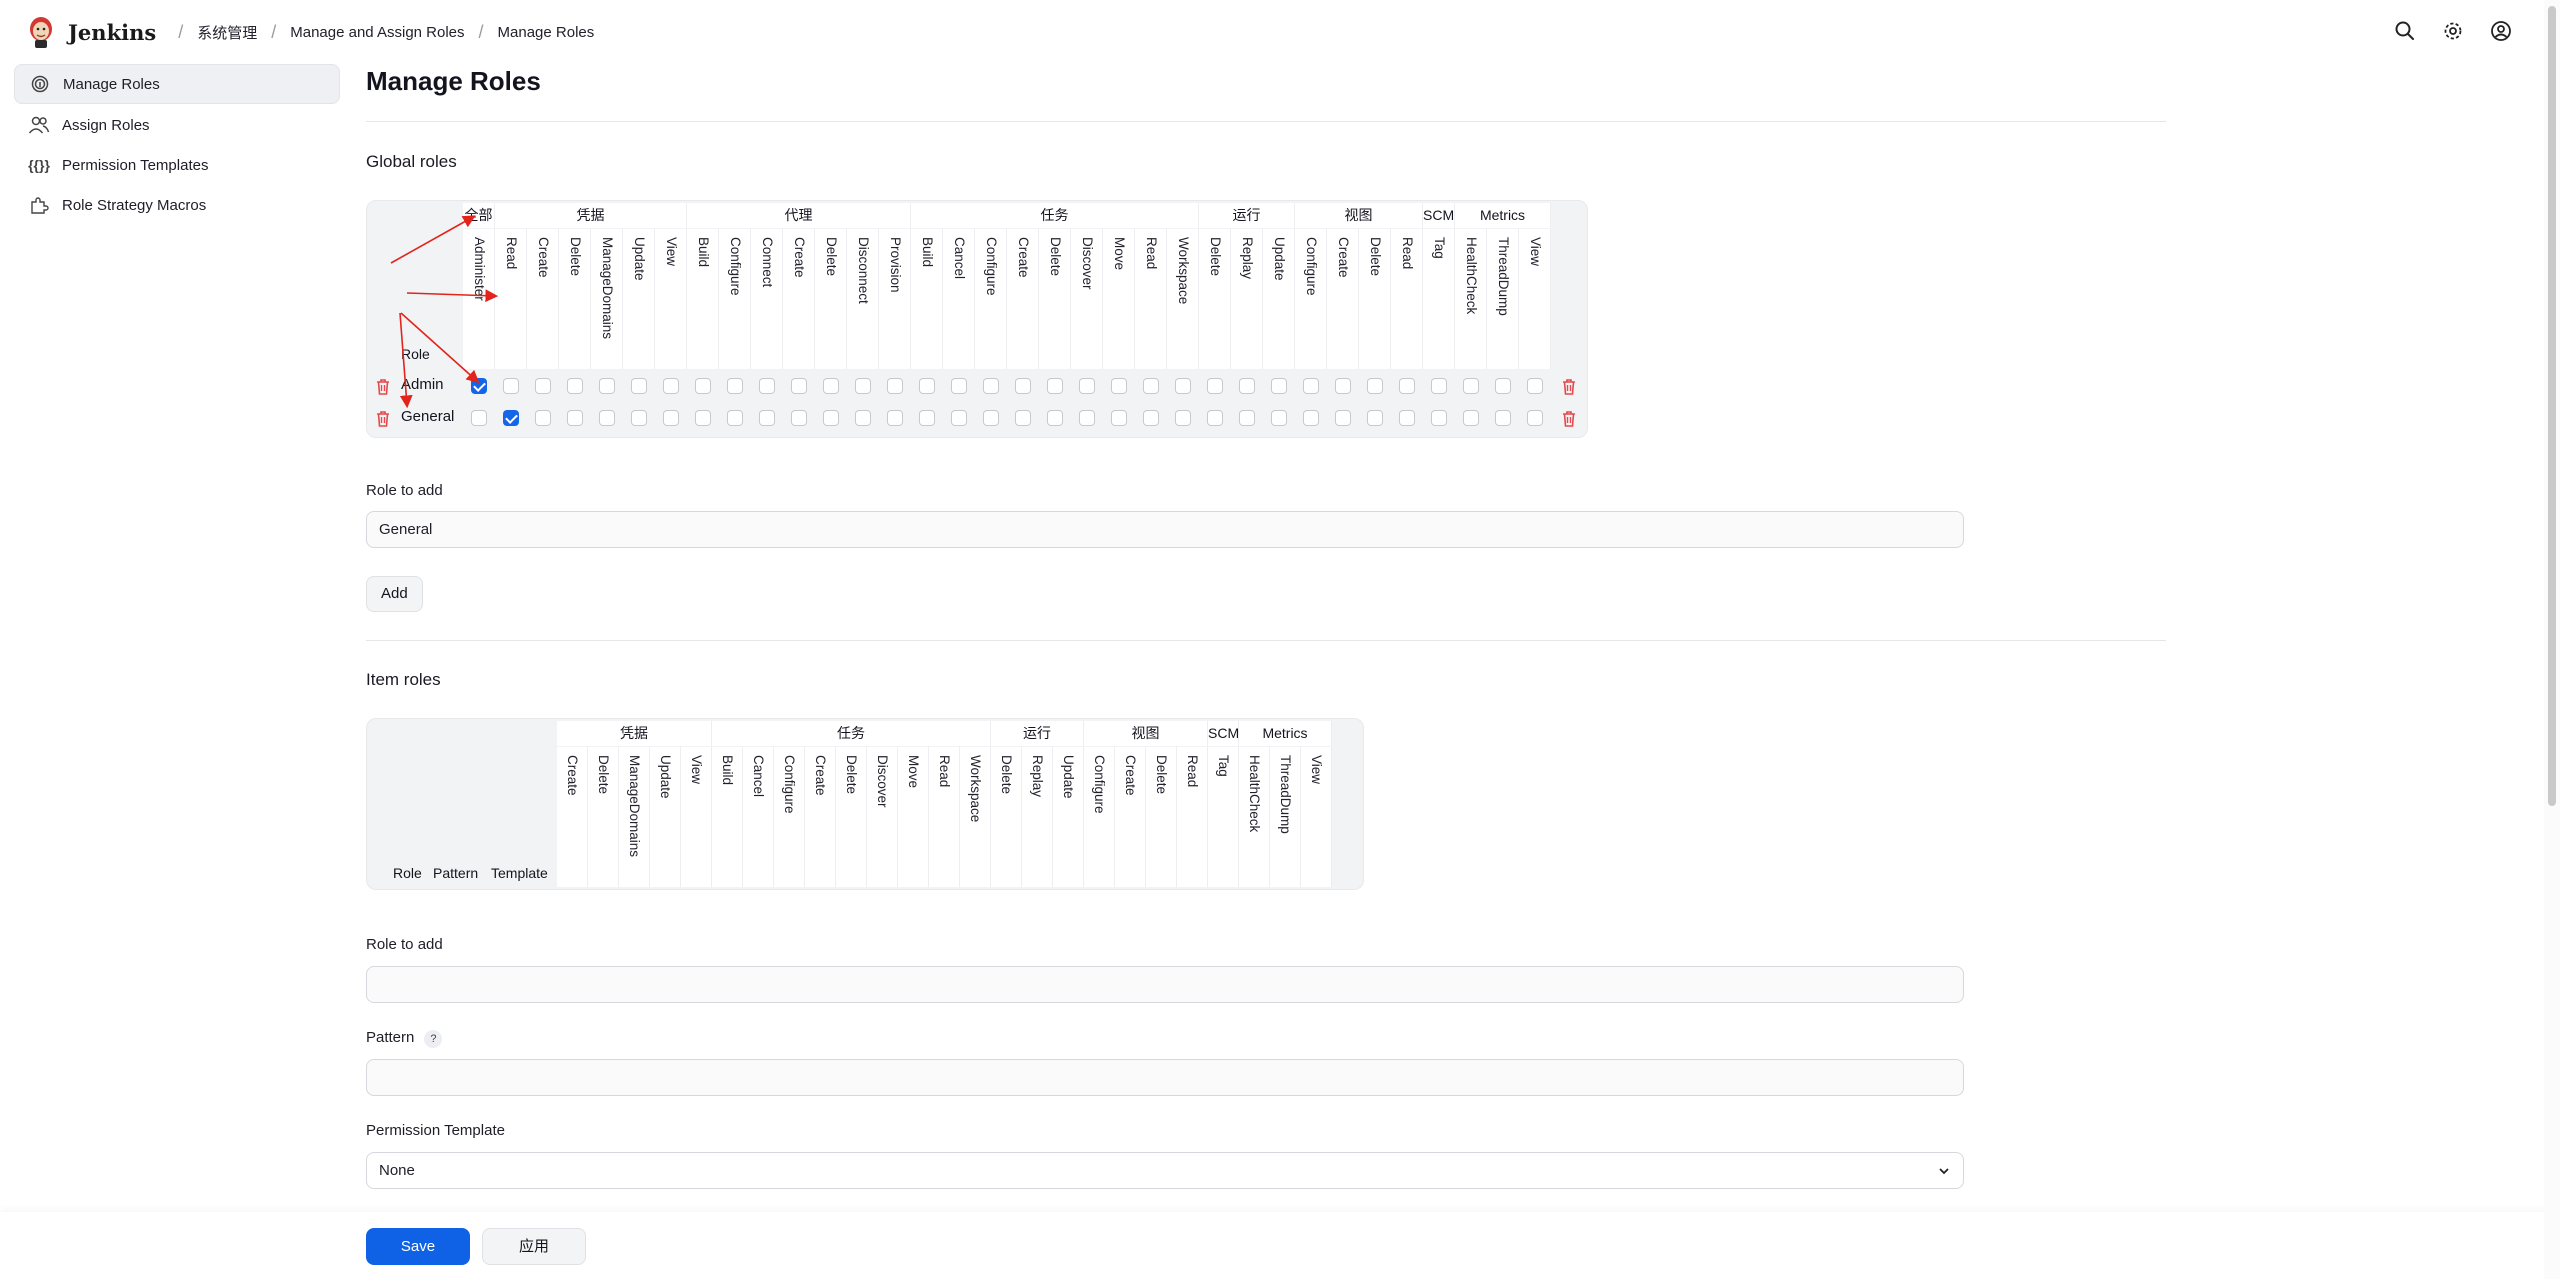  Describe the element at coordinates (177, 205) in the screenshot. I see `sidebar-item-role-strategy-macros: Role Strategy Macros` at that location.